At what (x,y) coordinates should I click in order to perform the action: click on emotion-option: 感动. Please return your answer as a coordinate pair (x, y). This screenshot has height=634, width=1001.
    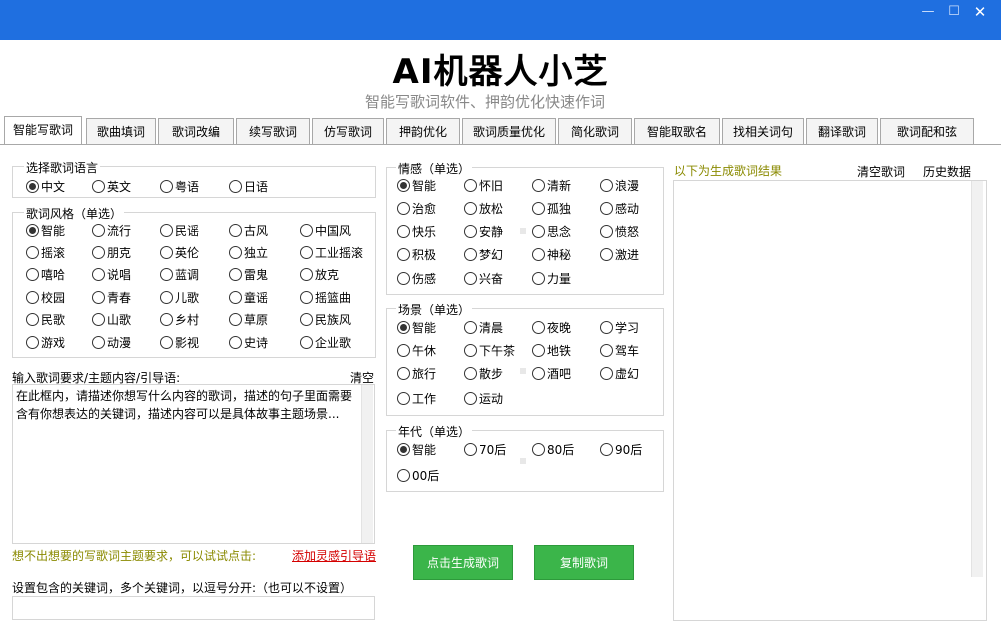
    Looking at the image, I should click on (619, 208).